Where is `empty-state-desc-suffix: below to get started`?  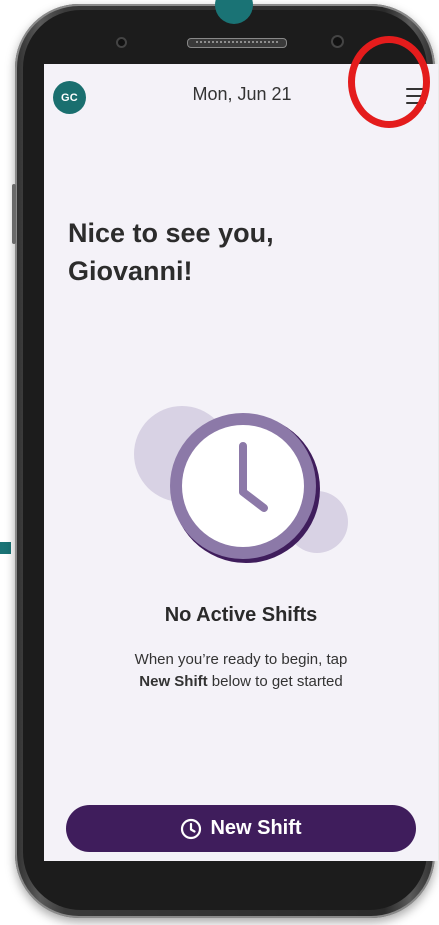
empty-state-desc-suffix: below to get started is located at coordinates (277, 681).